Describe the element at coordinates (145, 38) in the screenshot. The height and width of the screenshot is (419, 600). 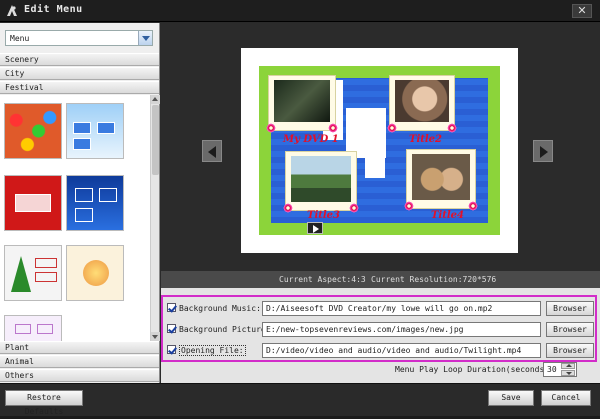
I see `chevron-down-icon` at that location.